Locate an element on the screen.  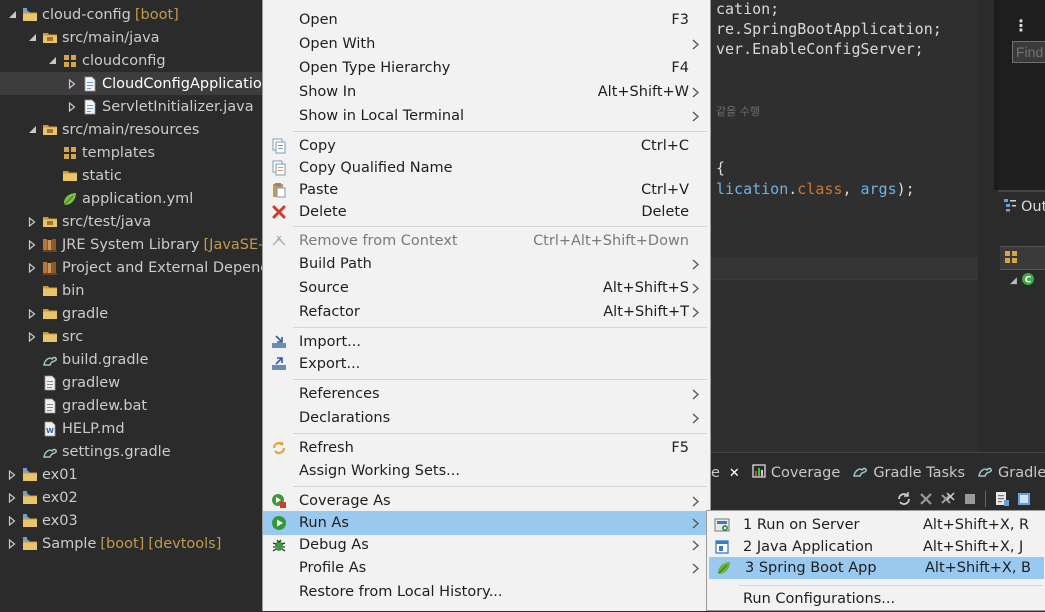
menu-item-run-as: Run As is located at coordinates (486, 523).